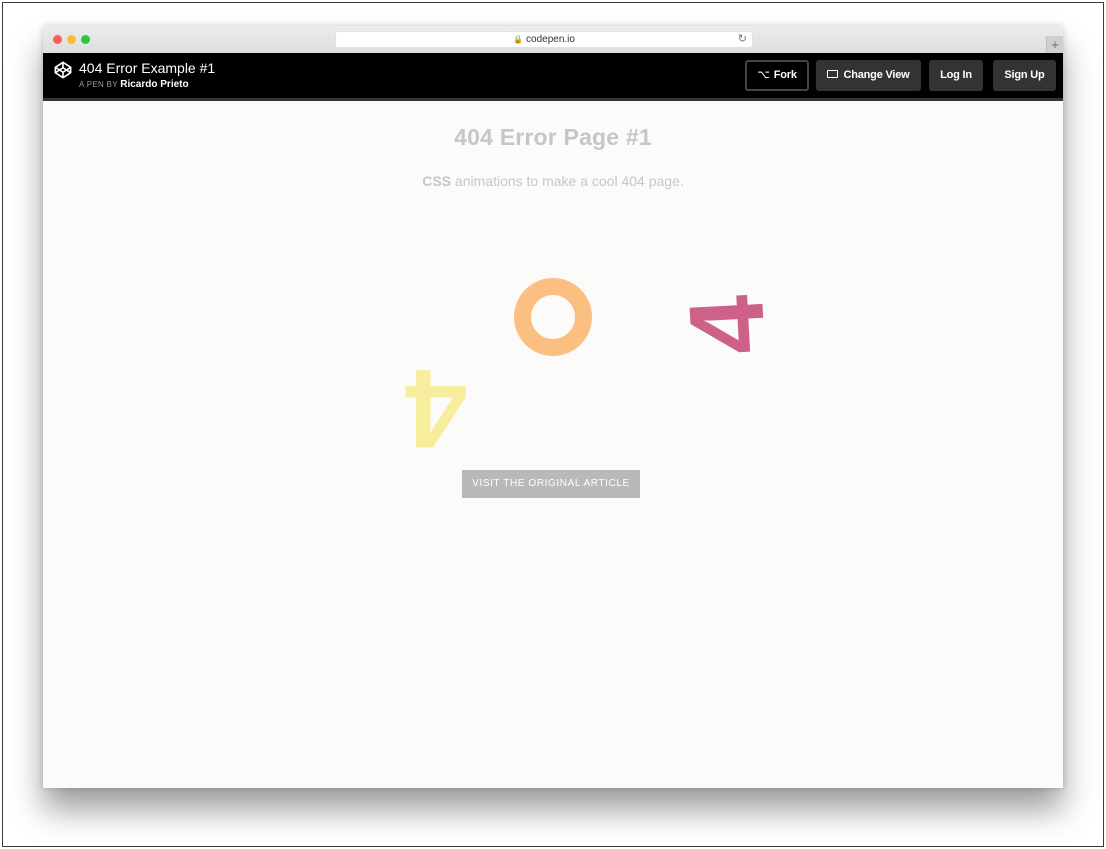 The width and height of the screenshot is (1106, 849). What do you see at coordinates (1054, 44) in the screenshot?
I see `new-tab-icon: +` at bounding box center [1054, 44].